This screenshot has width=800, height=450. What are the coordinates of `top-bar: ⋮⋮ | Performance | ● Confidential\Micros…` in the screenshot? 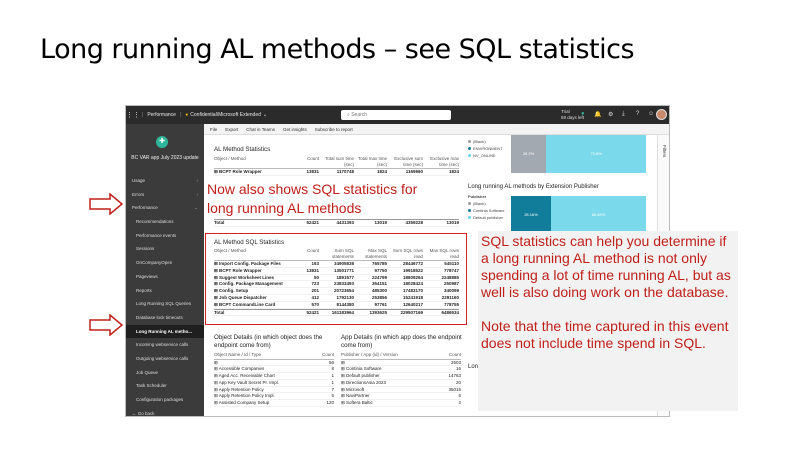 It's located at (397, 115).